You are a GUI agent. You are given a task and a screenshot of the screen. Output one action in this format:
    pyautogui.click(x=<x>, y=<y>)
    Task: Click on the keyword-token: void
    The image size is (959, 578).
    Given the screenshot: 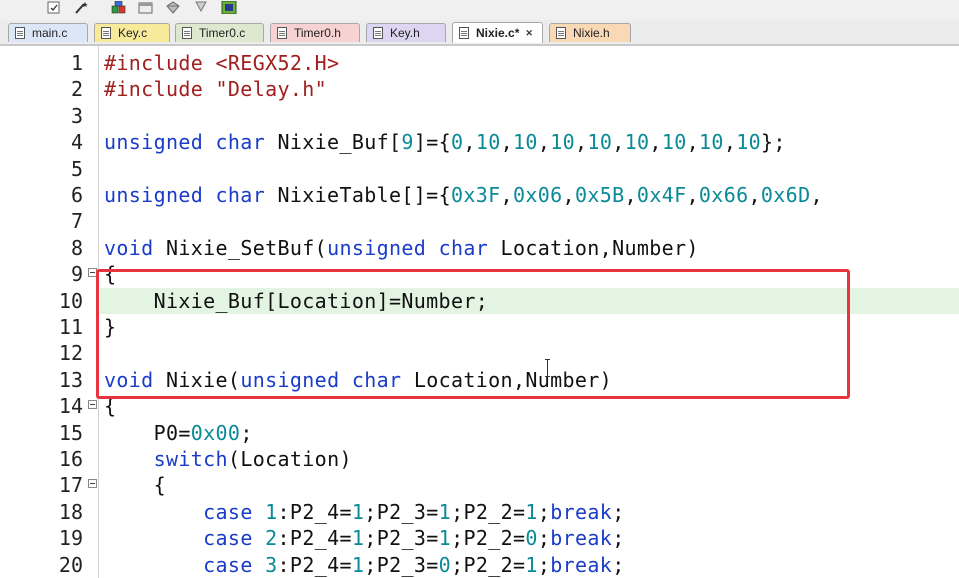 What is the action you would take?
    pyautogui.click(x=129, y=247)
    